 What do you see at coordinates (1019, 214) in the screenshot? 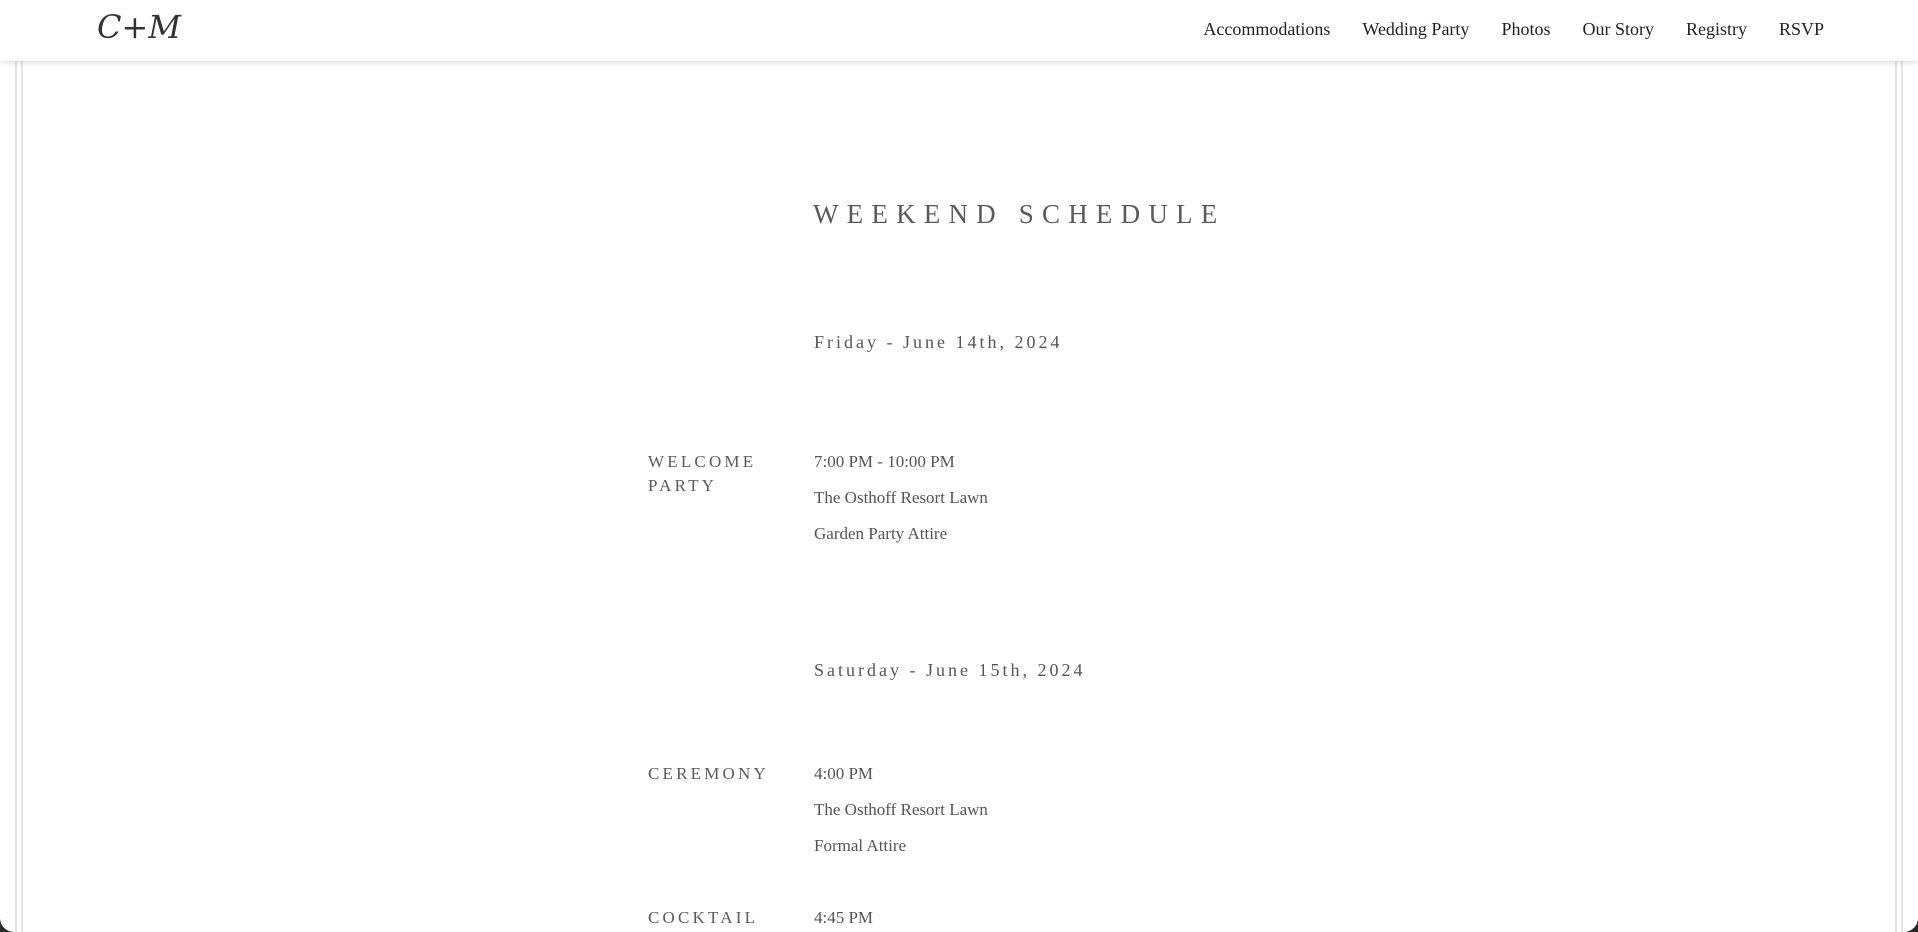
I see `schedule-title: WEEKEND SCHEDULE` at bounding box center [1019, 214].